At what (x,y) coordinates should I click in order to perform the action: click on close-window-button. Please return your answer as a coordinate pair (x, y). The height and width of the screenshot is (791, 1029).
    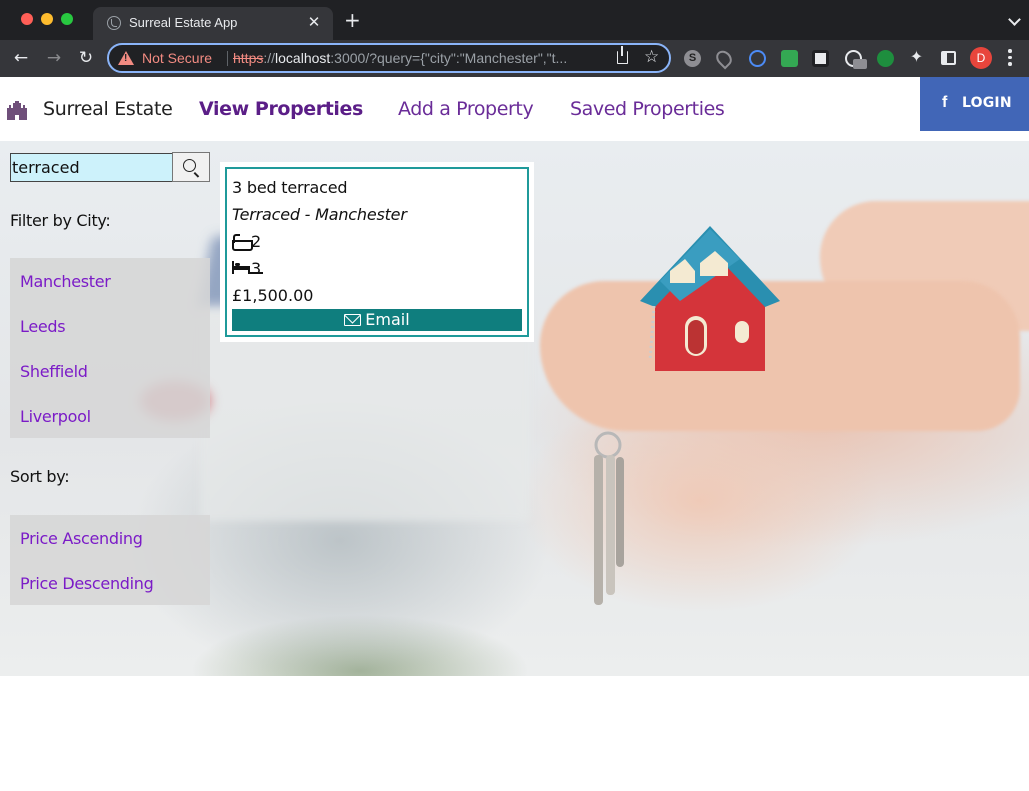
    Looking at the image, I should click on (27, 19).